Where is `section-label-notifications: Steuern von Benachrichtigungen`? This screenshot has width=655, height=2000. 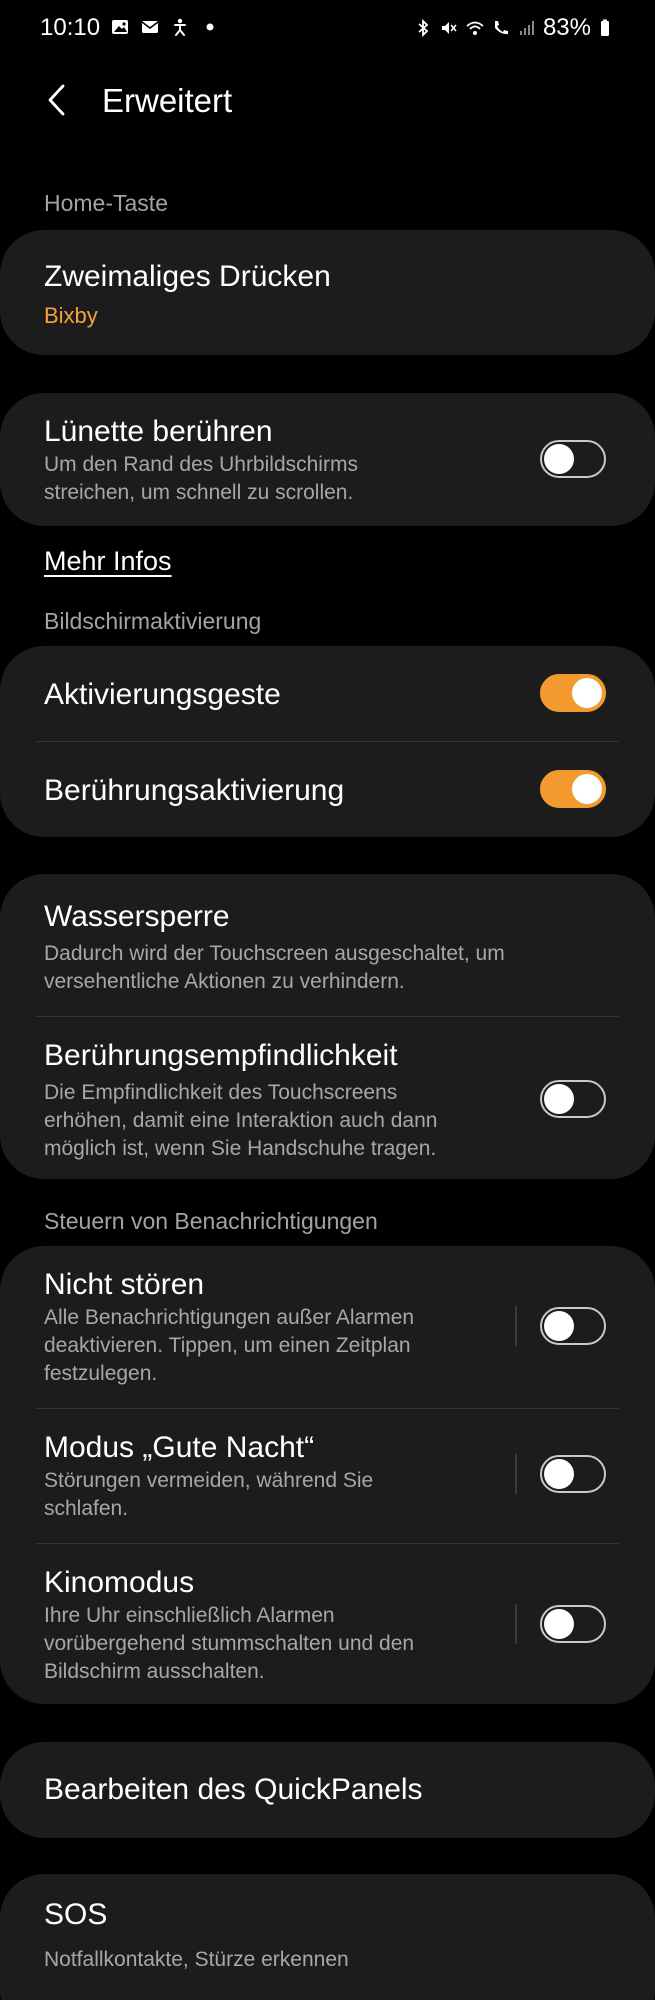 section-label-notifications: Steuern von Benachrichtigungen is located at coordinates (211, 1221).